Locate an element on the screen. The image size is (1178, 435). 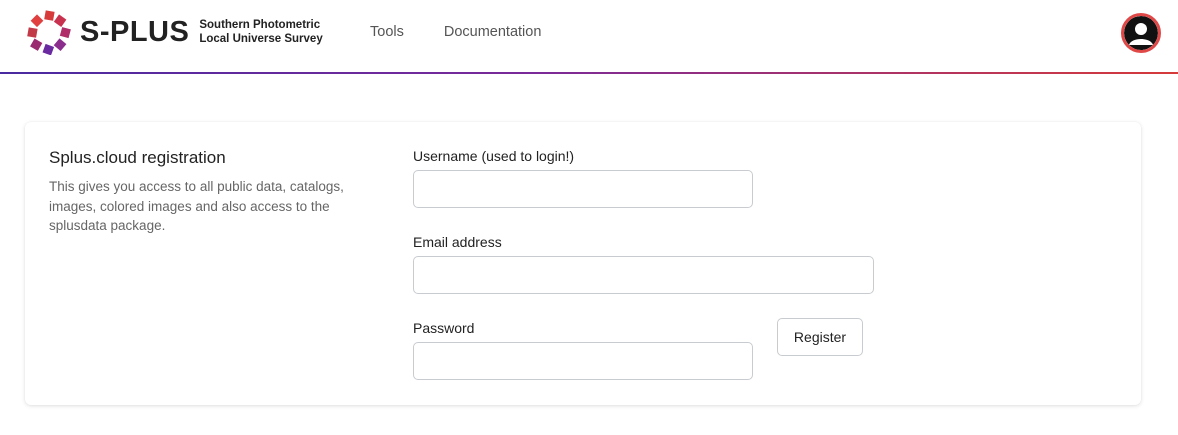
password-label: Password is located at coordinates (444, 328).